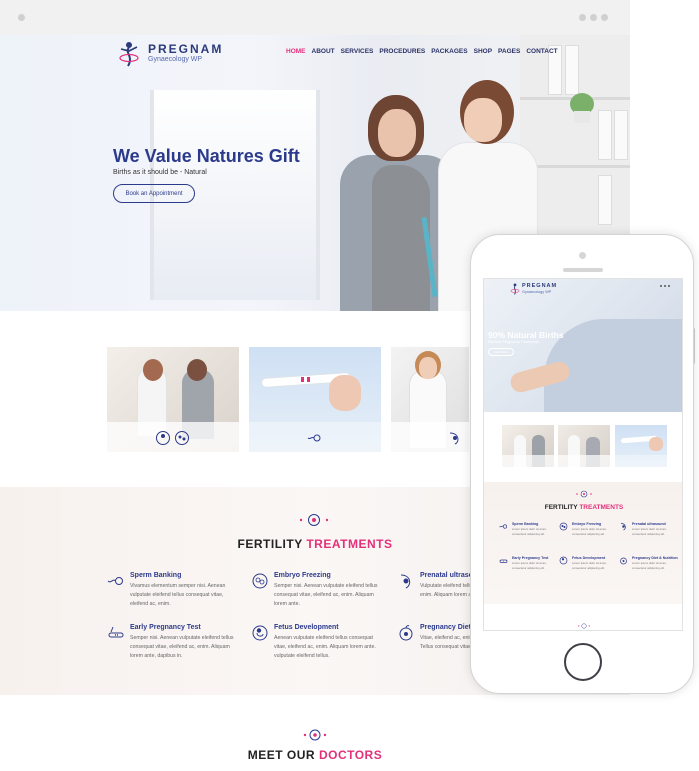 Image resolution: width=699 pixels, height=771 pixels. What do you see at coordinates (160, 172) in the screenshot?
I see `hero-subtitle: Births as it should be - Natural` at bounding box center [160, 172].